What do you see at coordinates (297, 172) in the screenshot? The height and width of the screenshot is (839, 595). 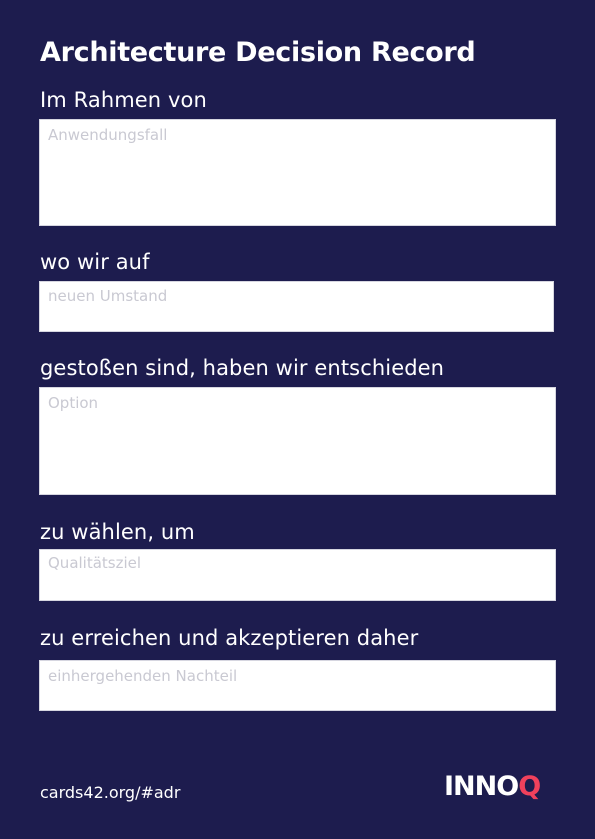 I see `use-case-field` at bounding box center [297, 172].